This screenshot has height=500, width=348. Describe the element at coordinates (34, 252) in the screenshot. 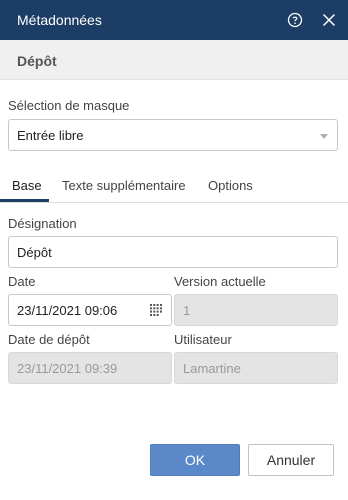

I see `designation-value: Dépôt` at that location.